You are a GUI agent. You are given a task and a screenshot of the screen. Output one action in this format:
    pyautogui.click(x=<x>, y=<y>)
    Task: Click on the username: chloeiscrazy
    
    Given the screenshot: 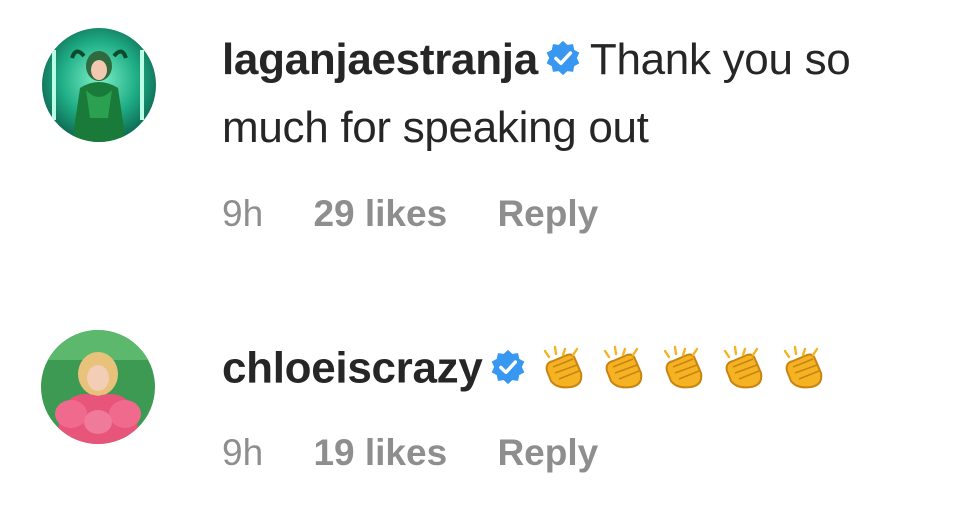 What is the action you would take?
    pyautogui.click(x=352, y=368)
    